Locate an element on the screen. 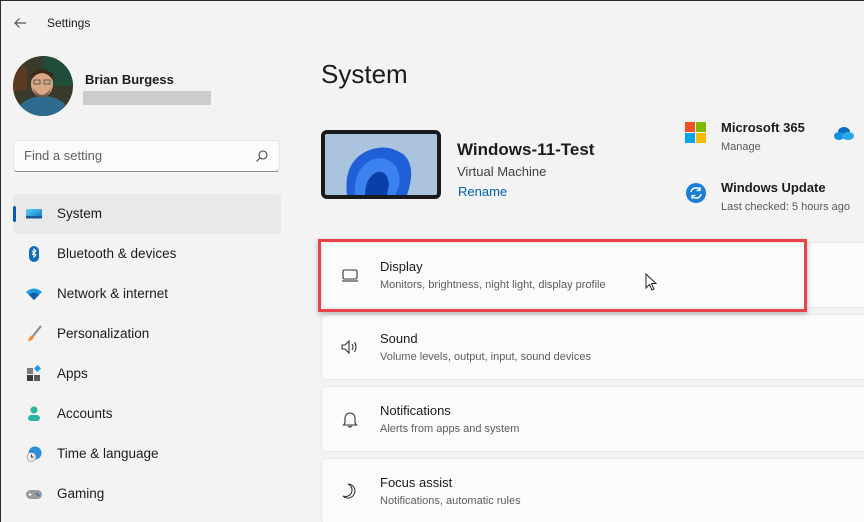 This screenshot has height=522, width=864. sidebar-item-label: System is located at coordinates (80, 213).